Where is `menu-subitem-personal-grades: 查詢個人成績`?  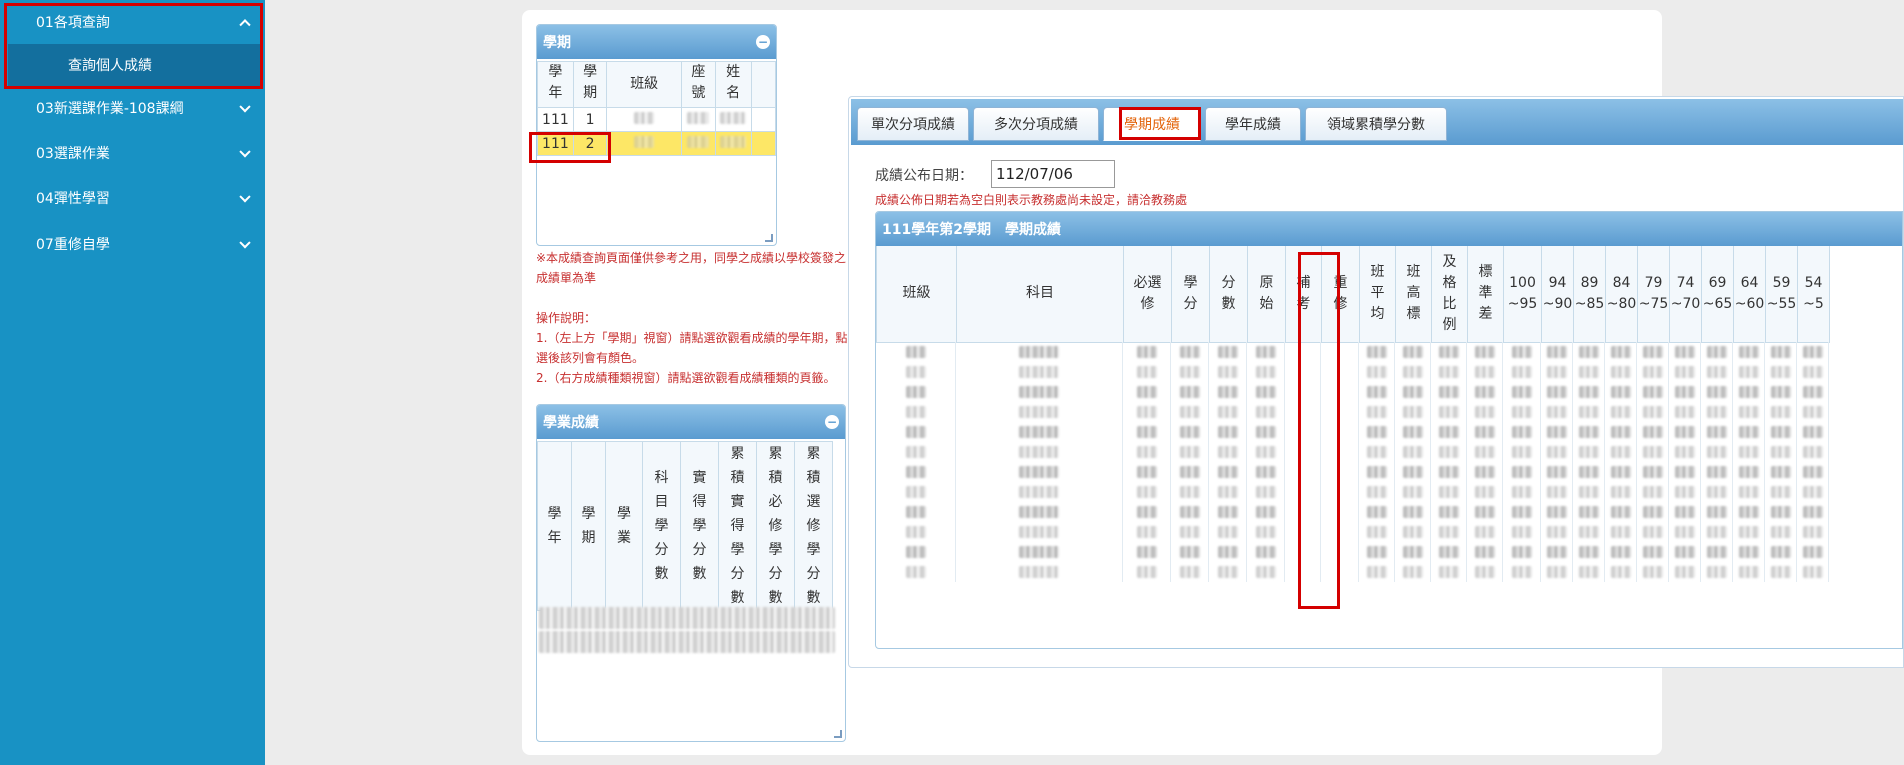
menu-subitem-personal-grades: 查詢個人成績 is located at coordinates (134, 65).